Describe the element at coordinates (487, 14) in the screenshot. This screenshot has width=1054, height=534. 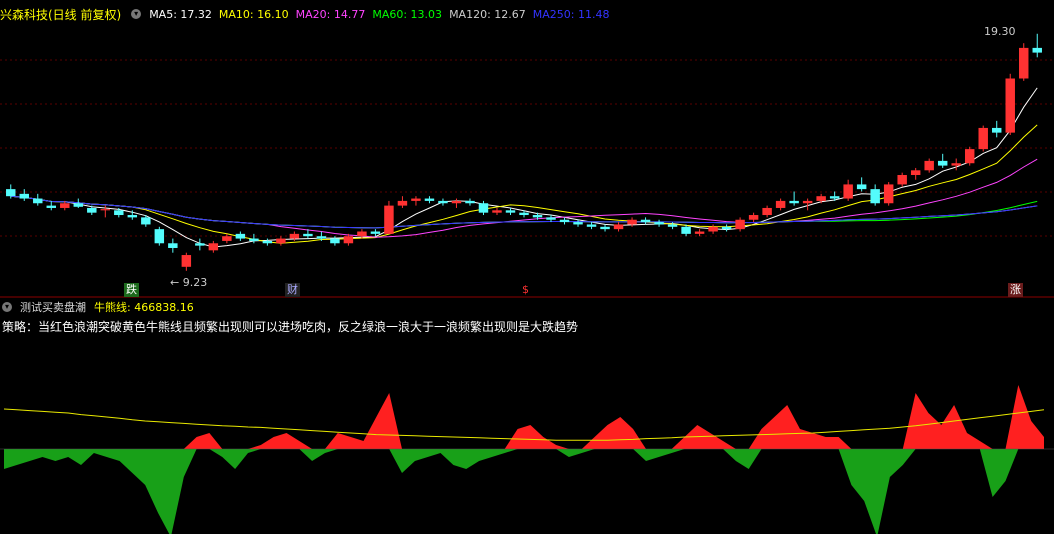
I see `ma-legend-item: MA120: 12.67` at that location.